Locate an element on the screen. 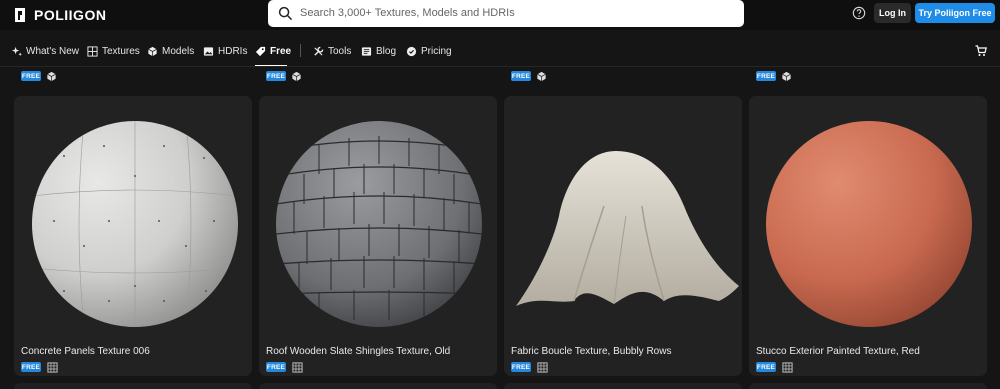 The height and width of the screenshot is (389, 1000). nav-label: Pricing is located at coordinates (436, 51).